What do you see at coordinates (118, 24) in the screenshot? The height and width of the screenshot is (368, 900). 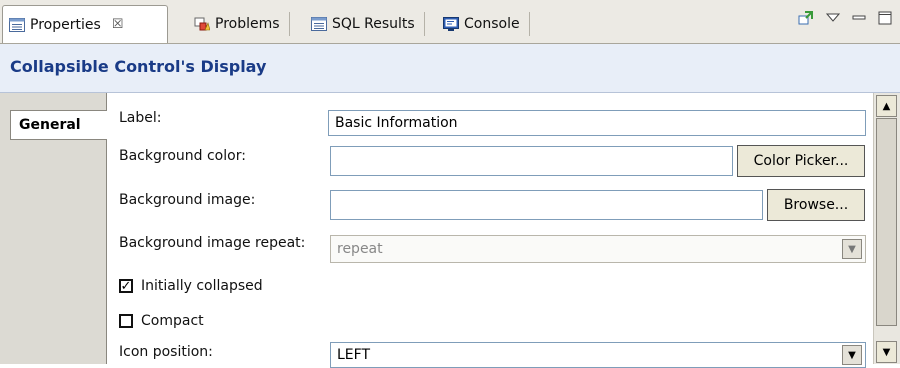 I see `close-icon: ☒` at bounding box center [118, 24].